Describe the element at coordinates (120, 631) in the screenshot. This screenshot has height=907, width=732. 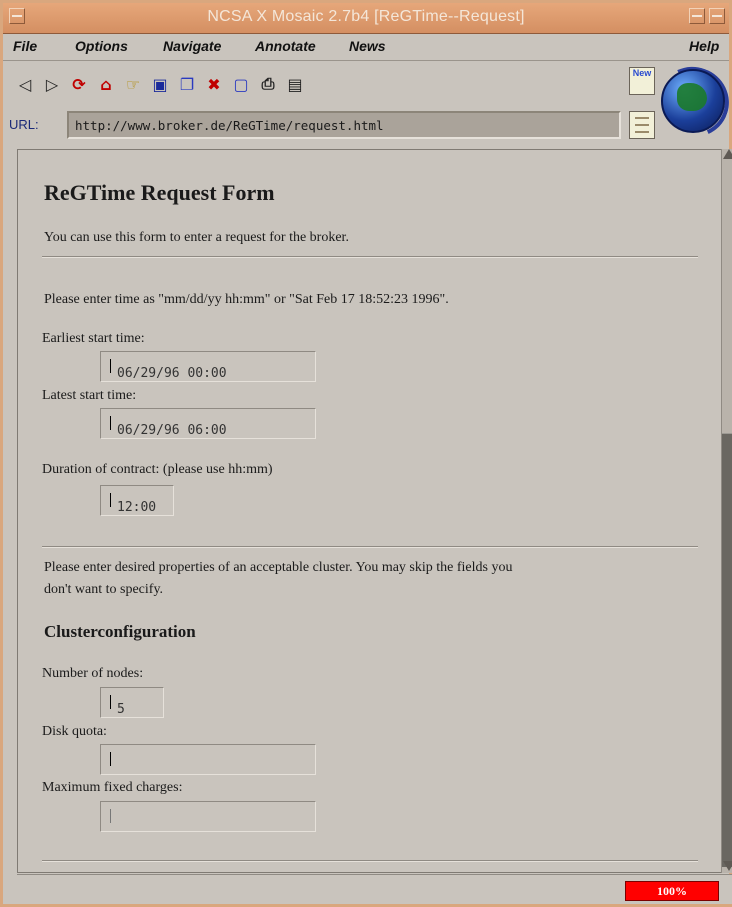
I see `cluster-heading: Clusterconfiguration` at that location.